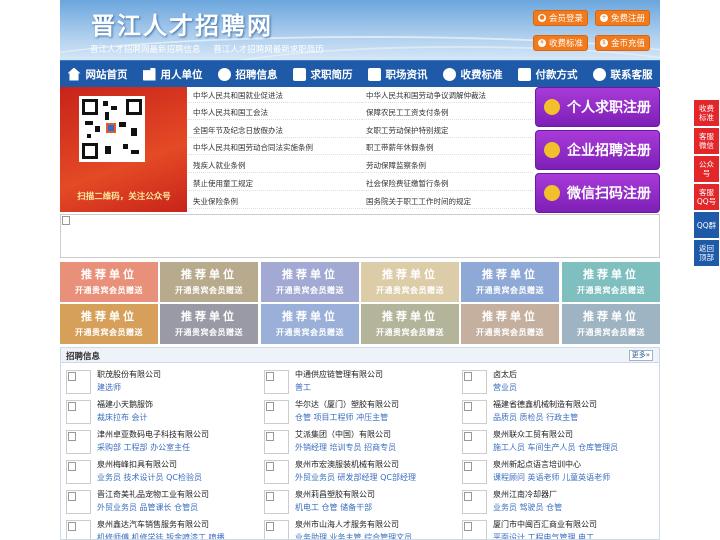 Image resolution: width=720 pixels, height=540 pixels. What do you see at coordinates (555, 447) in the screenshot?
I see `job-positions-link: 施工人员 车间生产人员 仓库管理员` at bounding box center [555, 447].